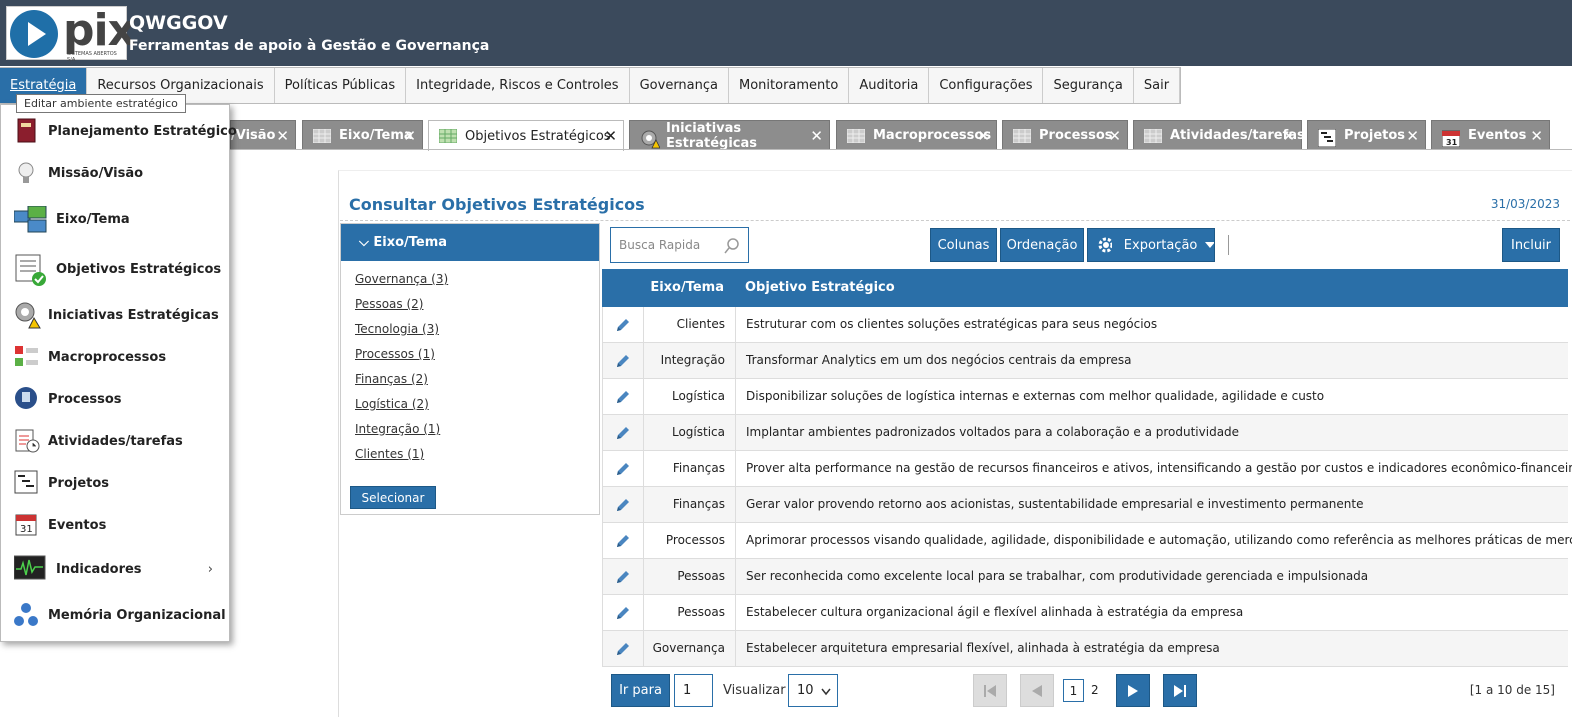  I want to click on first-page-icon, so click(990, 690).